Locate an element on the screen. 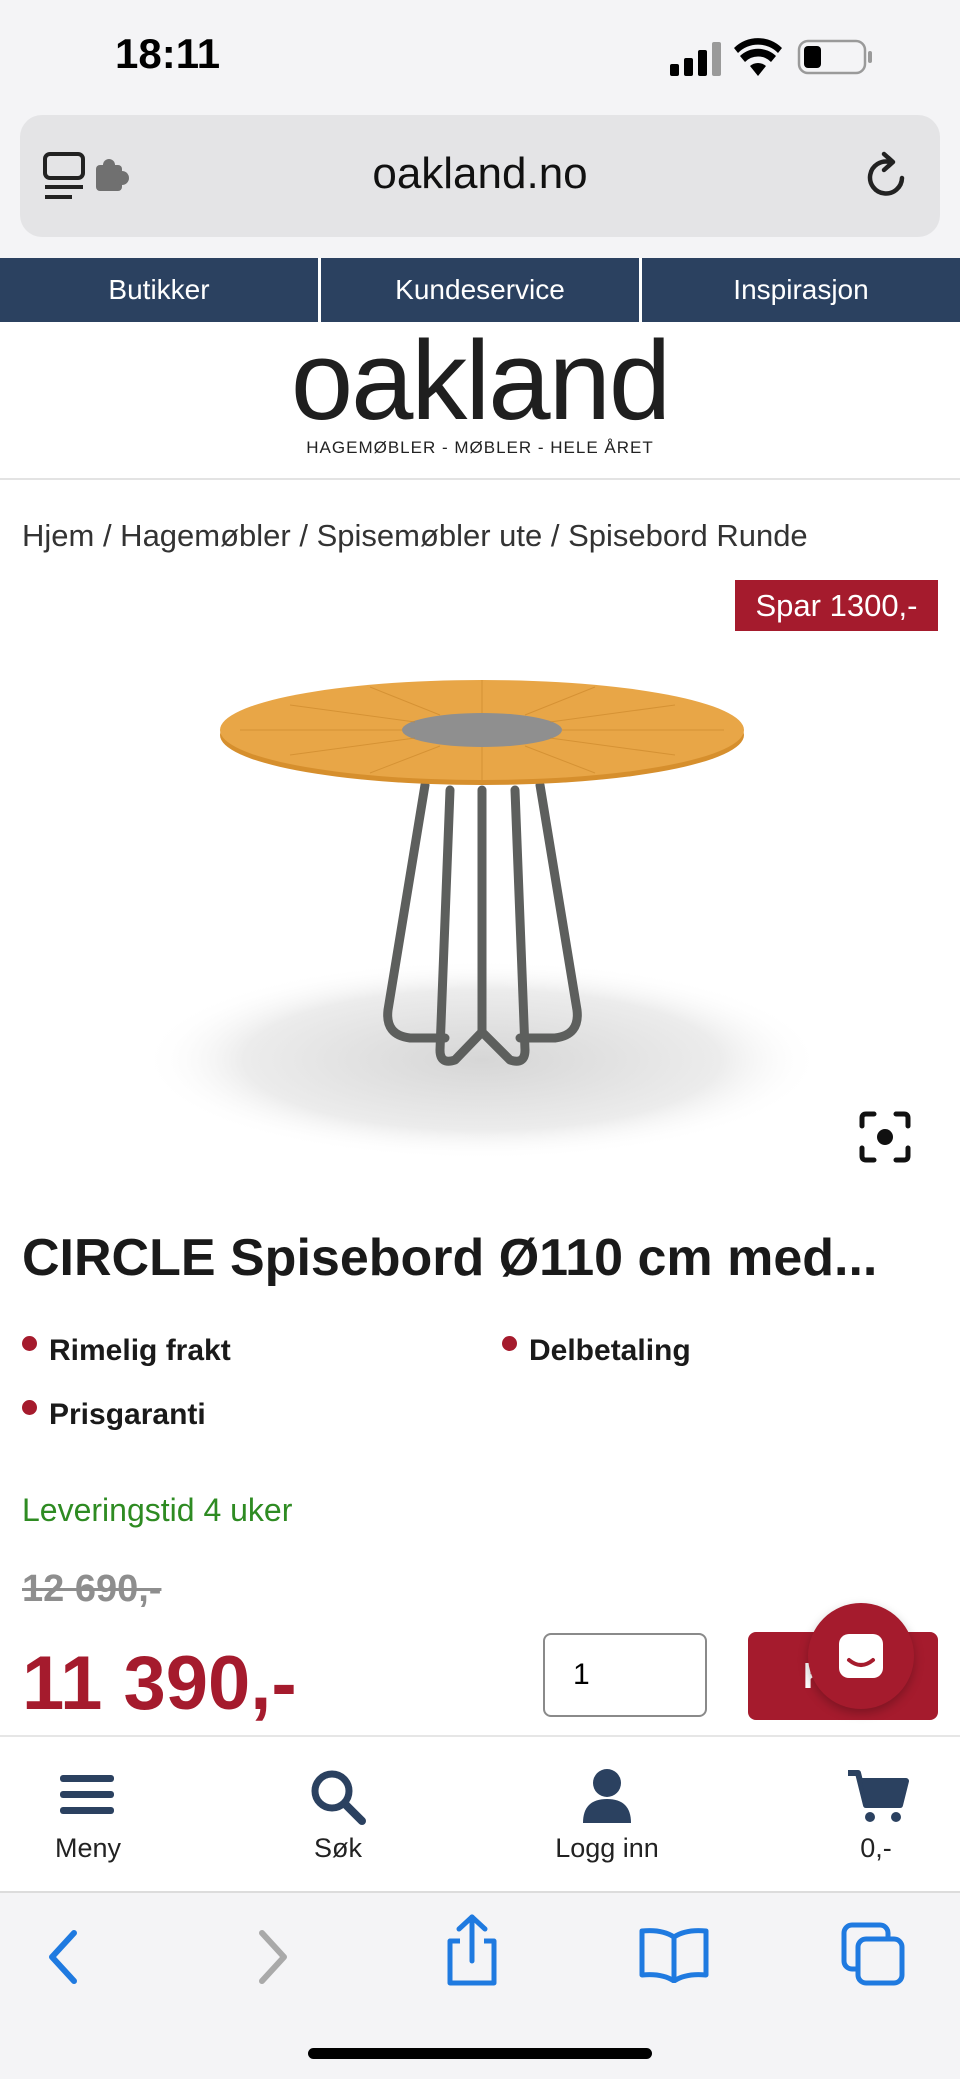 This screenshot has height=2079, width=960. status-icons is located at coordinates (771, 57).